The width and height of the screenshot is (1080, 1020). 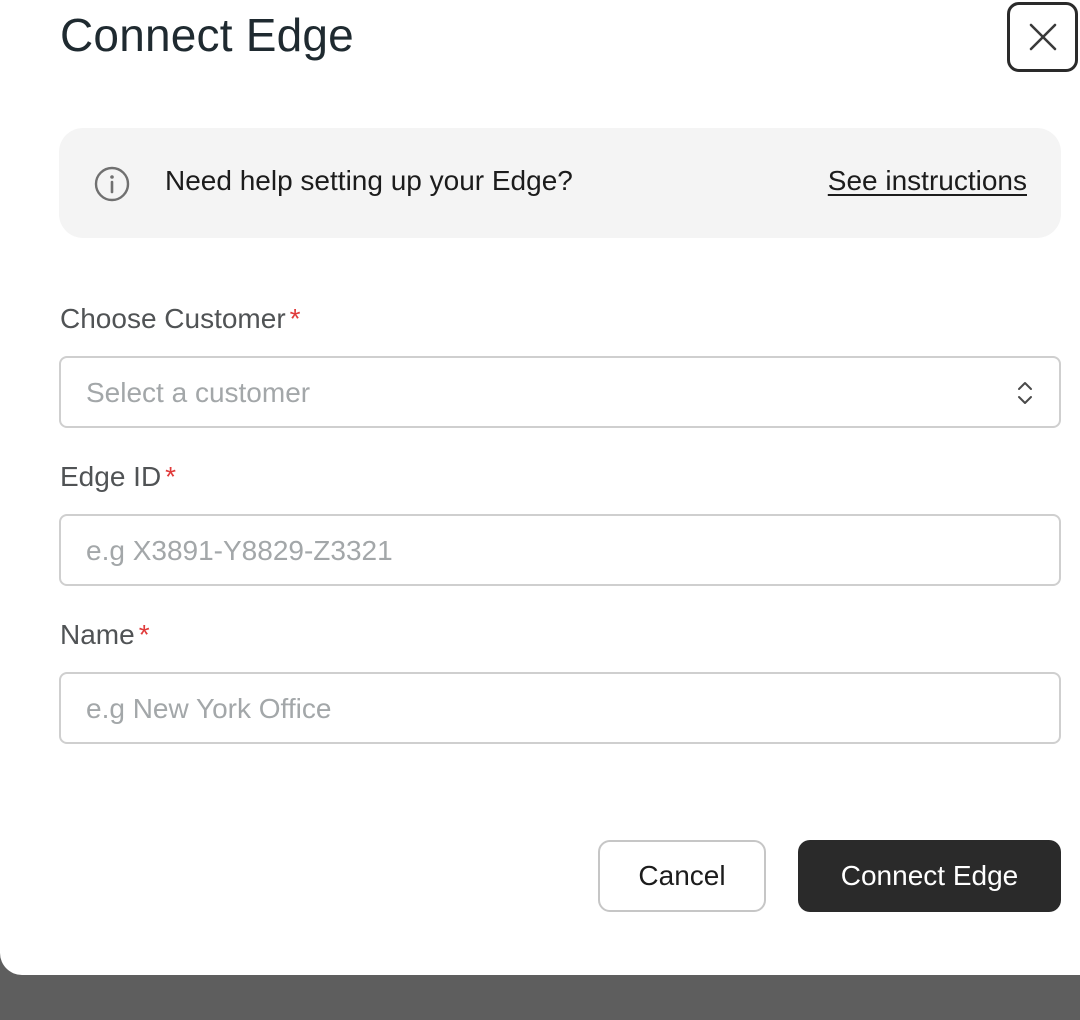 I want to click on close-button, so click(x=1042, y=37).